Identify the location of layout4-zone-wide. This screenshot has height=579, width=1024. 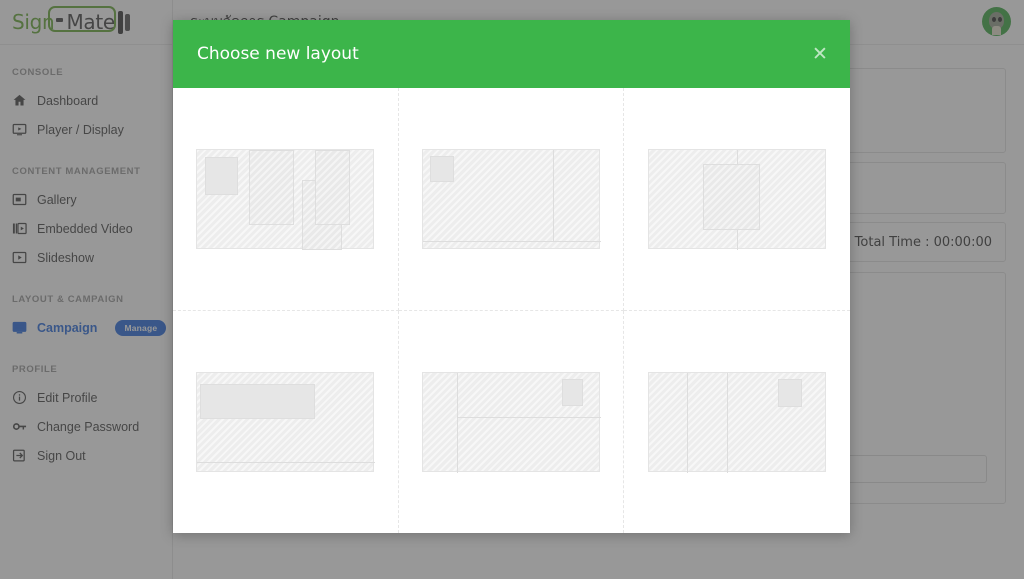
(258, 401).